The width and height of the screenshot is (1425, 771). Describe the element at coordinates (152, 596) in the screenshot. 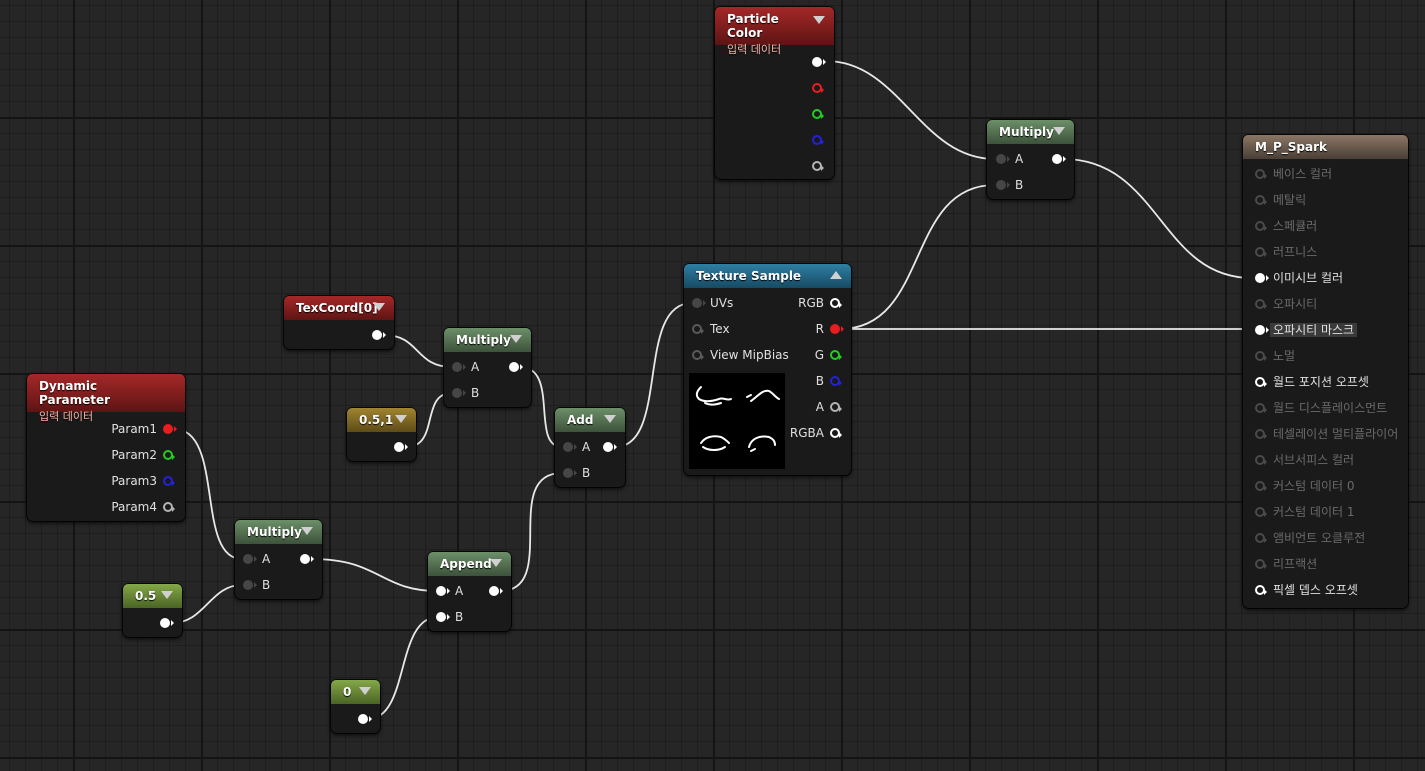

I see `constant-header: 0.5` at that location.